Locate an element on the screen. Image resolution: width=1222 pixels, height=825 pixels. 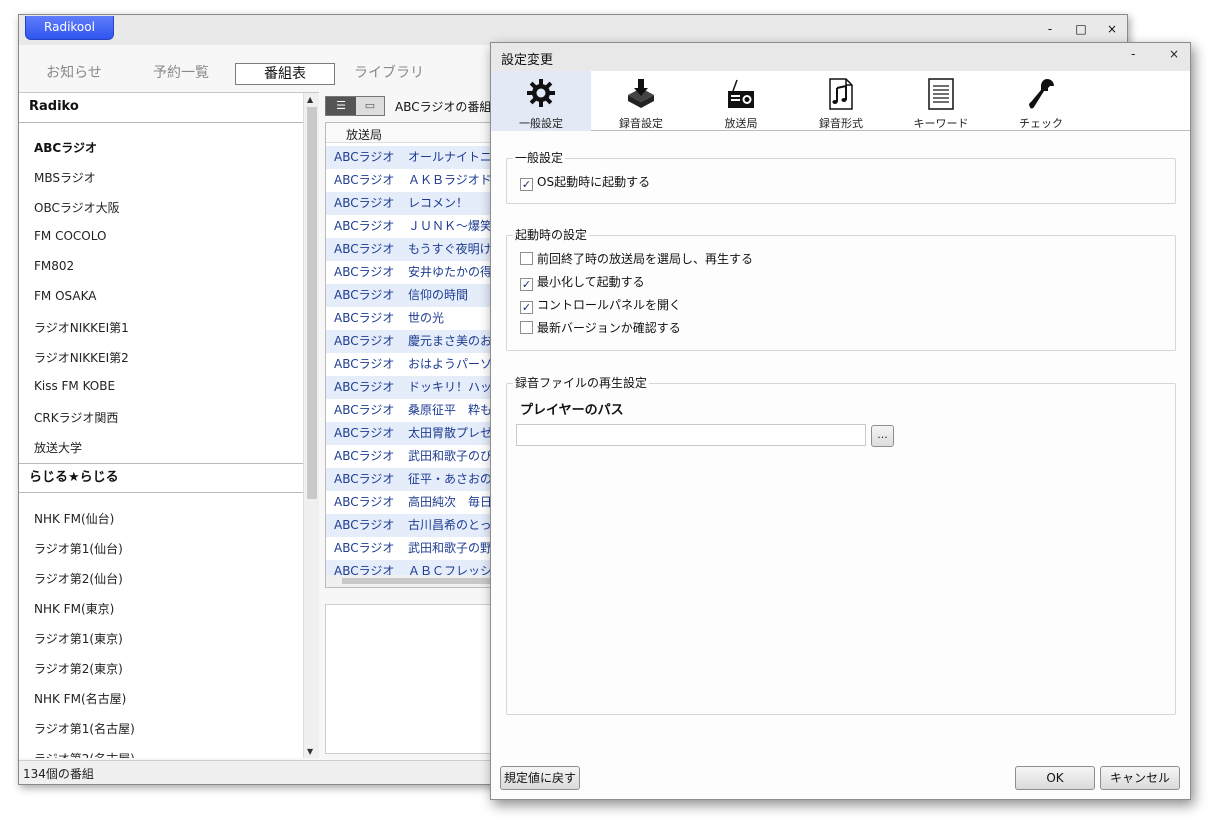
document-icon is located at coordinates (941, 94).